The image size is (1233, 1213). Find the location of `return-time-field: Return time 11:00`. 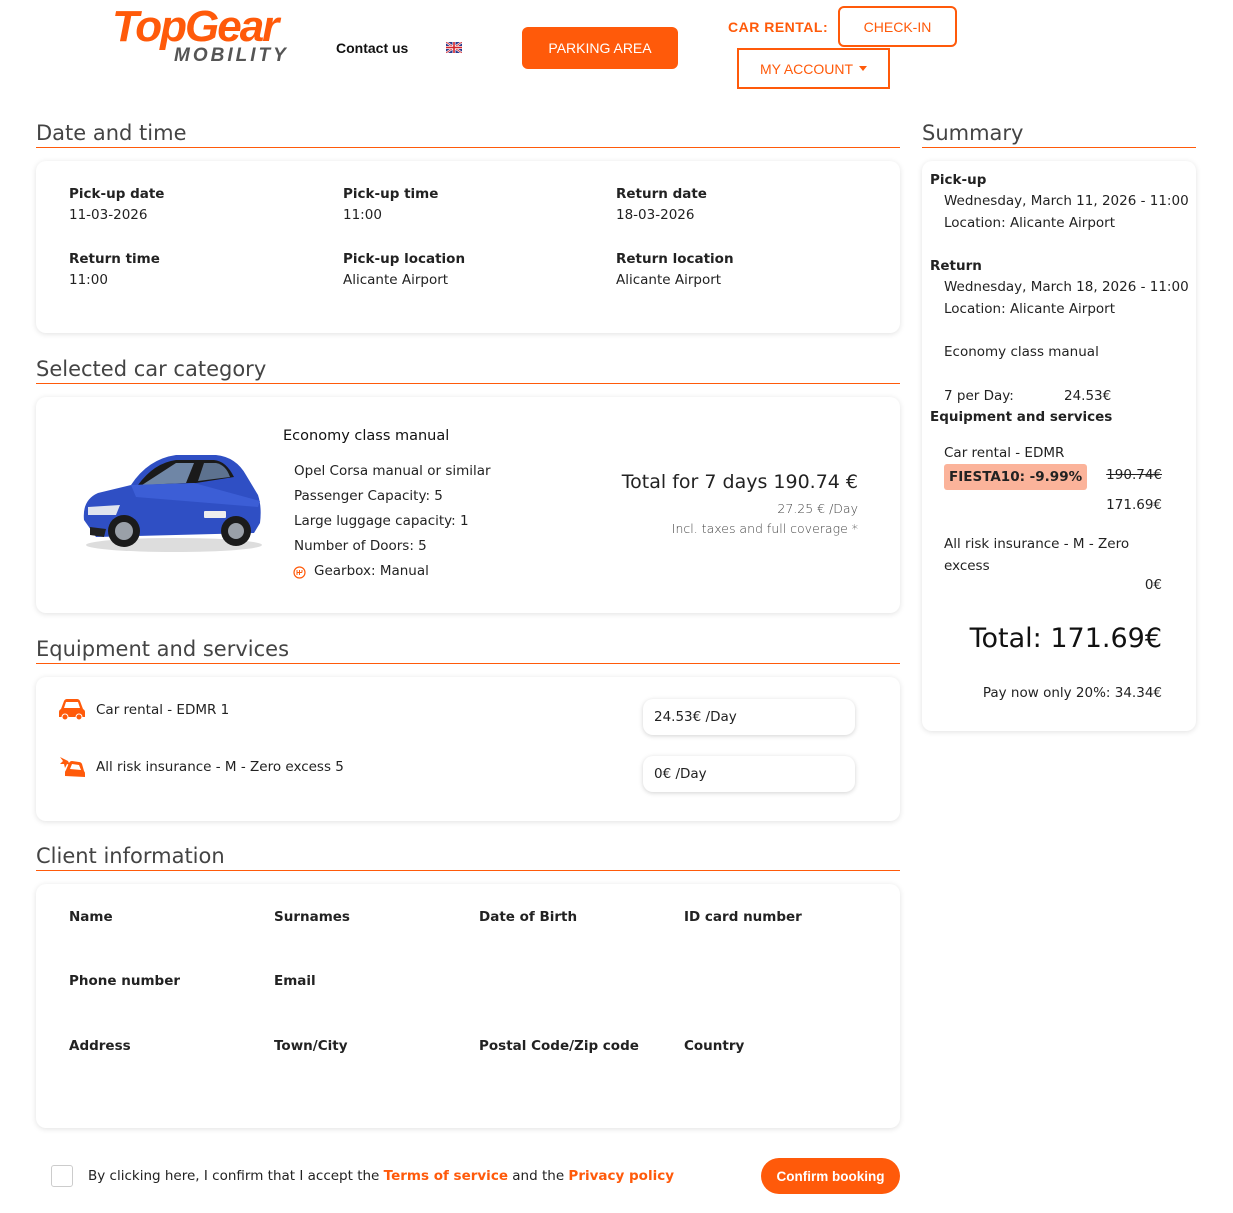

return-time-field: Return time 11:00 is located at coordinates (114, 269).